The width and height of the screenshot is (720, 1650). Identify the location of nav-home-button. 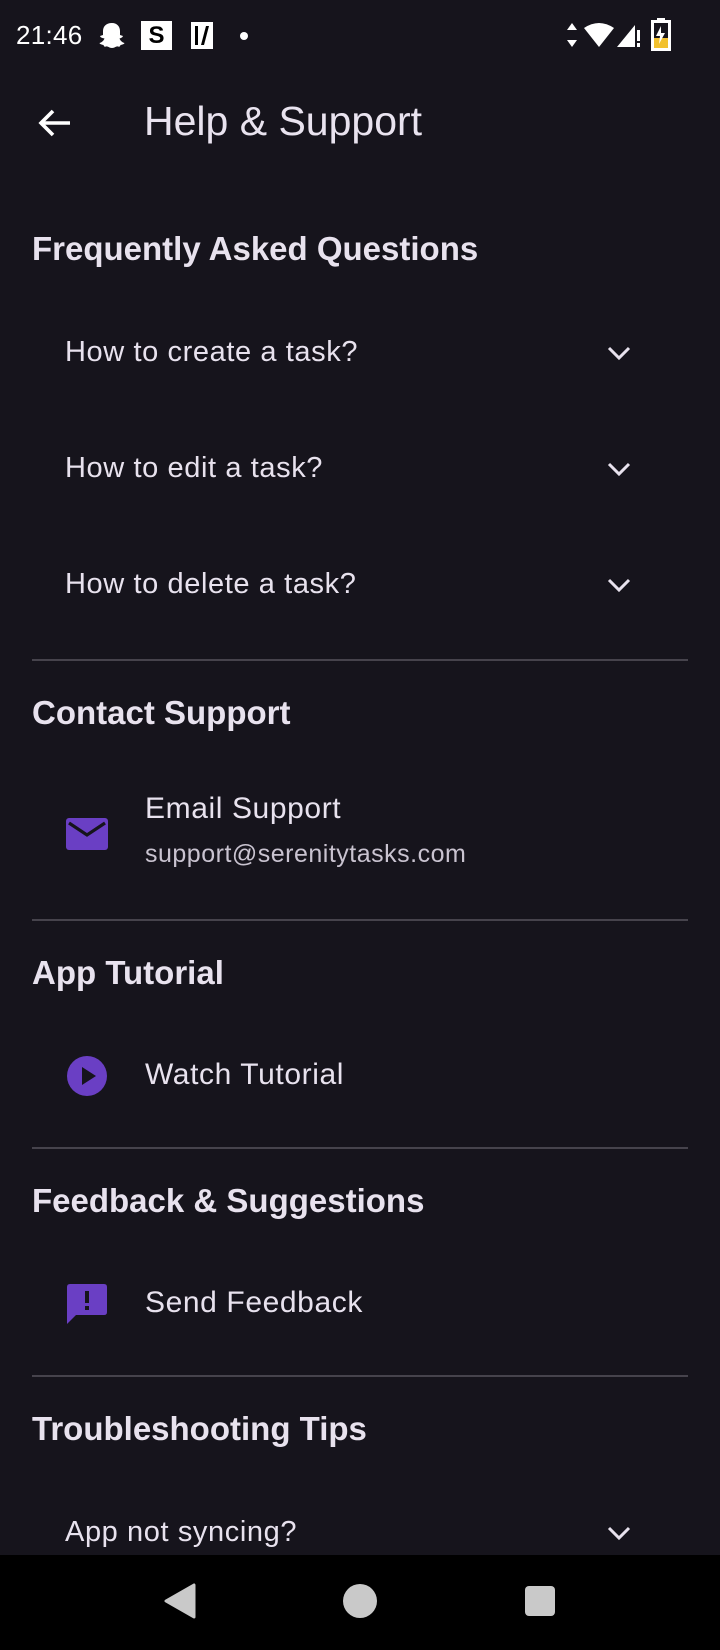
(360, 1603).